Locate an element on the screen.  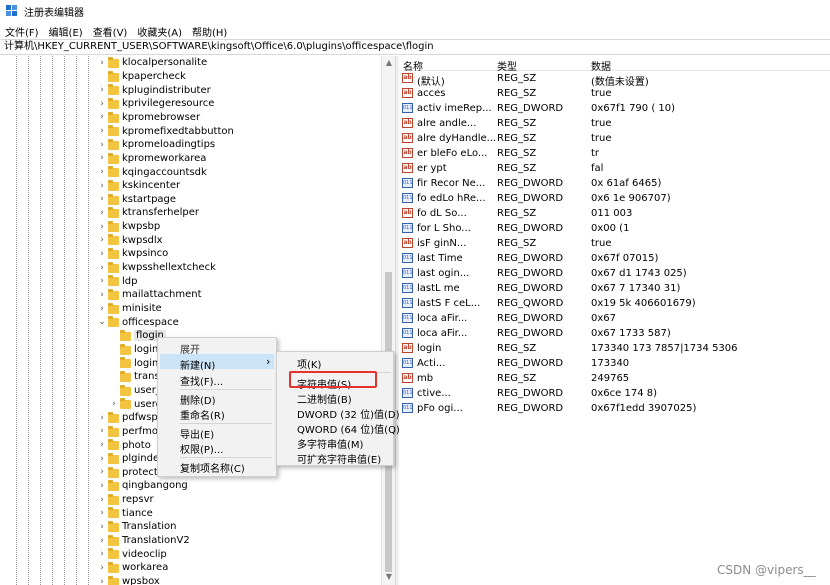
value-row: 011 lastL me REG_DWORD 0x67 7 17340 31) is located at coordinates (614, 289).